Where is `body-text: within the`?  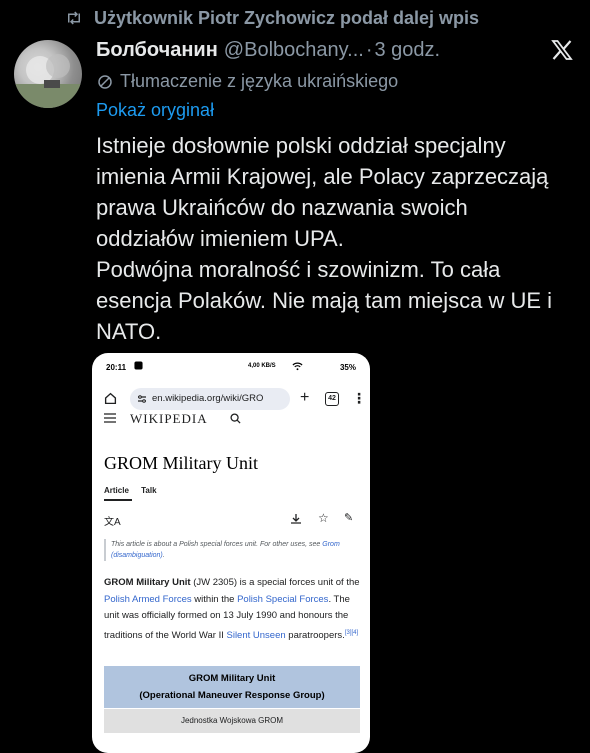 body-text: within the is located at coordinates (214, 599).